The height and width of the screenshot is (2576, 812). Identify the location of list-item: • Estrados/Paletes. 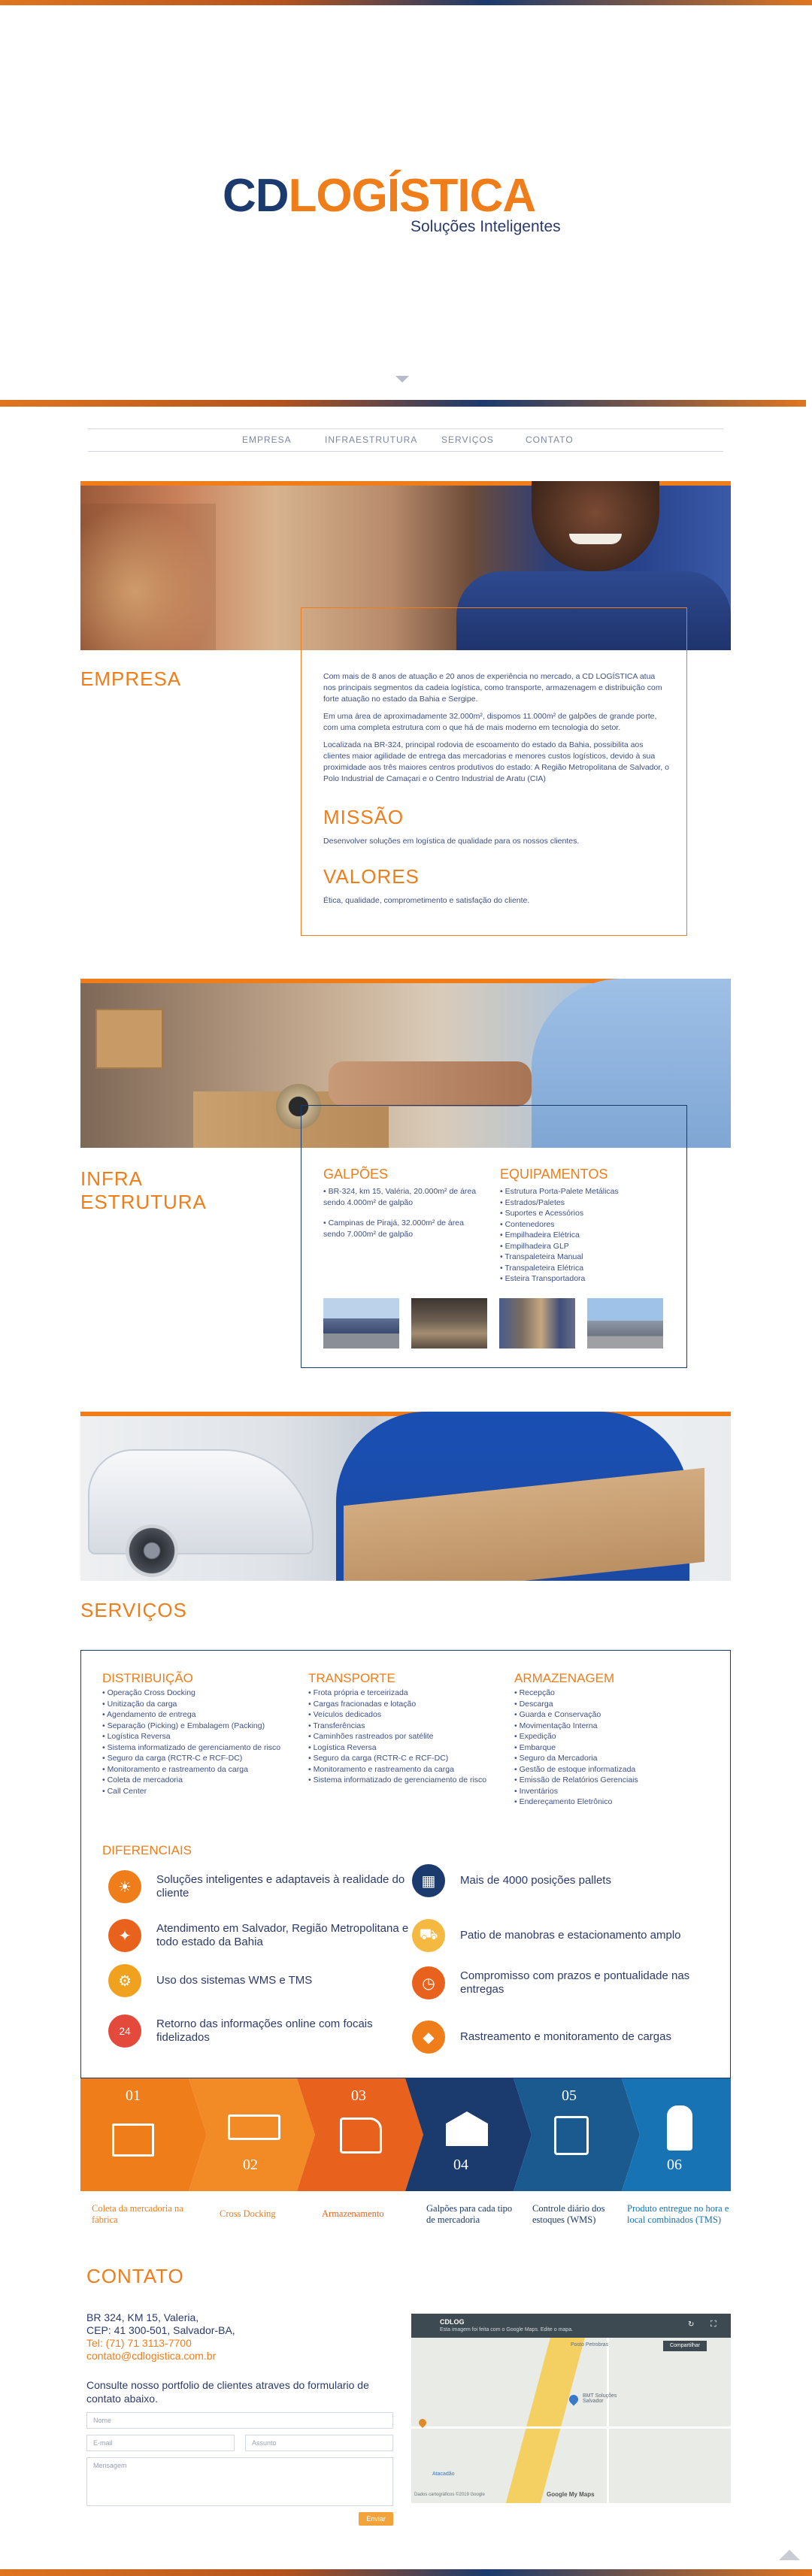
(532, 1202).